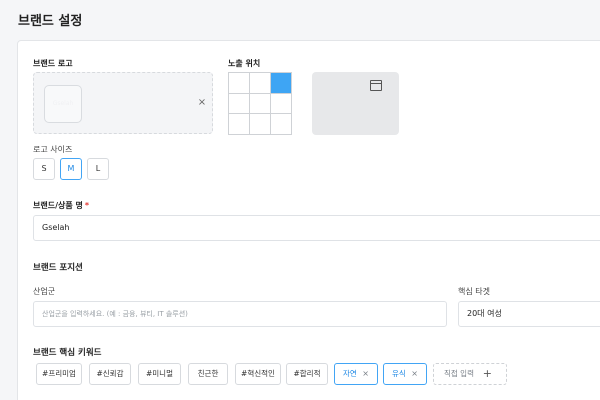 Image resolution: width=600 pixels, height=400 pixels. Describe the element at coordinates (240, 314) in the screenshot. I see `industry-input: 산업군을 입력하세요. (예 : 금융, 뷰티, IT 솔루션)` at that location.